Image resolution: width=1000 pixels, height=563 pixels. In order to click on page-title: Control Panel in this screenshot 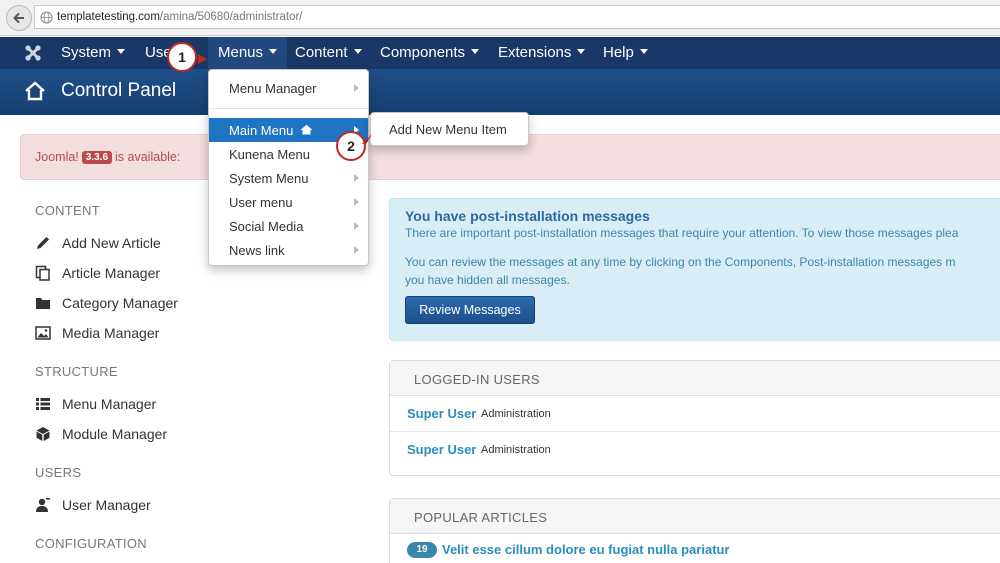, I will do `click(119, 90)`.